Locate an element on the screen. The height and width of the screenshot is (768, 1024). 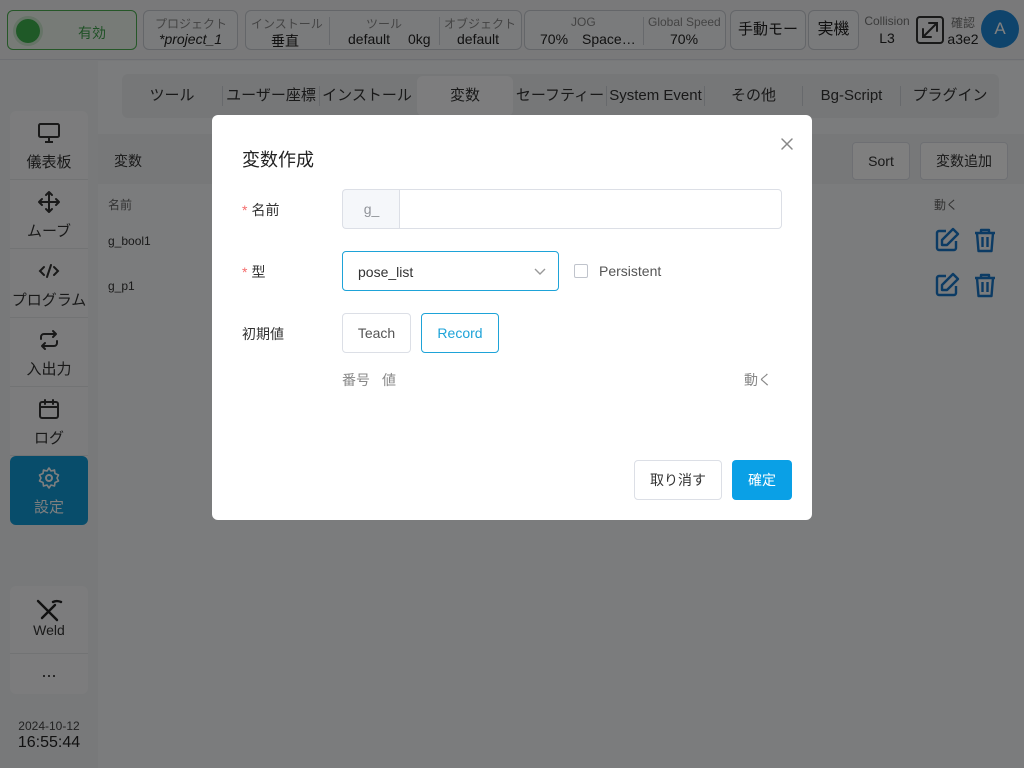
type-field-label: * 型 is located at coordinates (253, 272).